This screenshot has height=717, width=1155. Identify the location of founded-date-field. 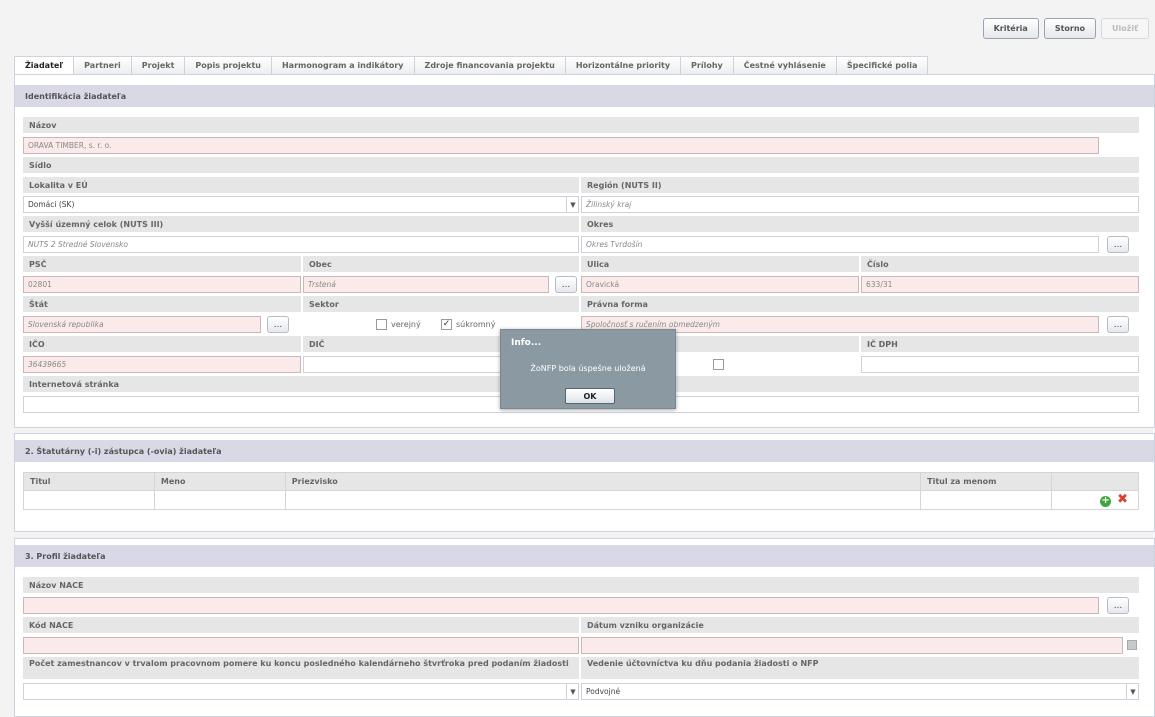
(852, 645).